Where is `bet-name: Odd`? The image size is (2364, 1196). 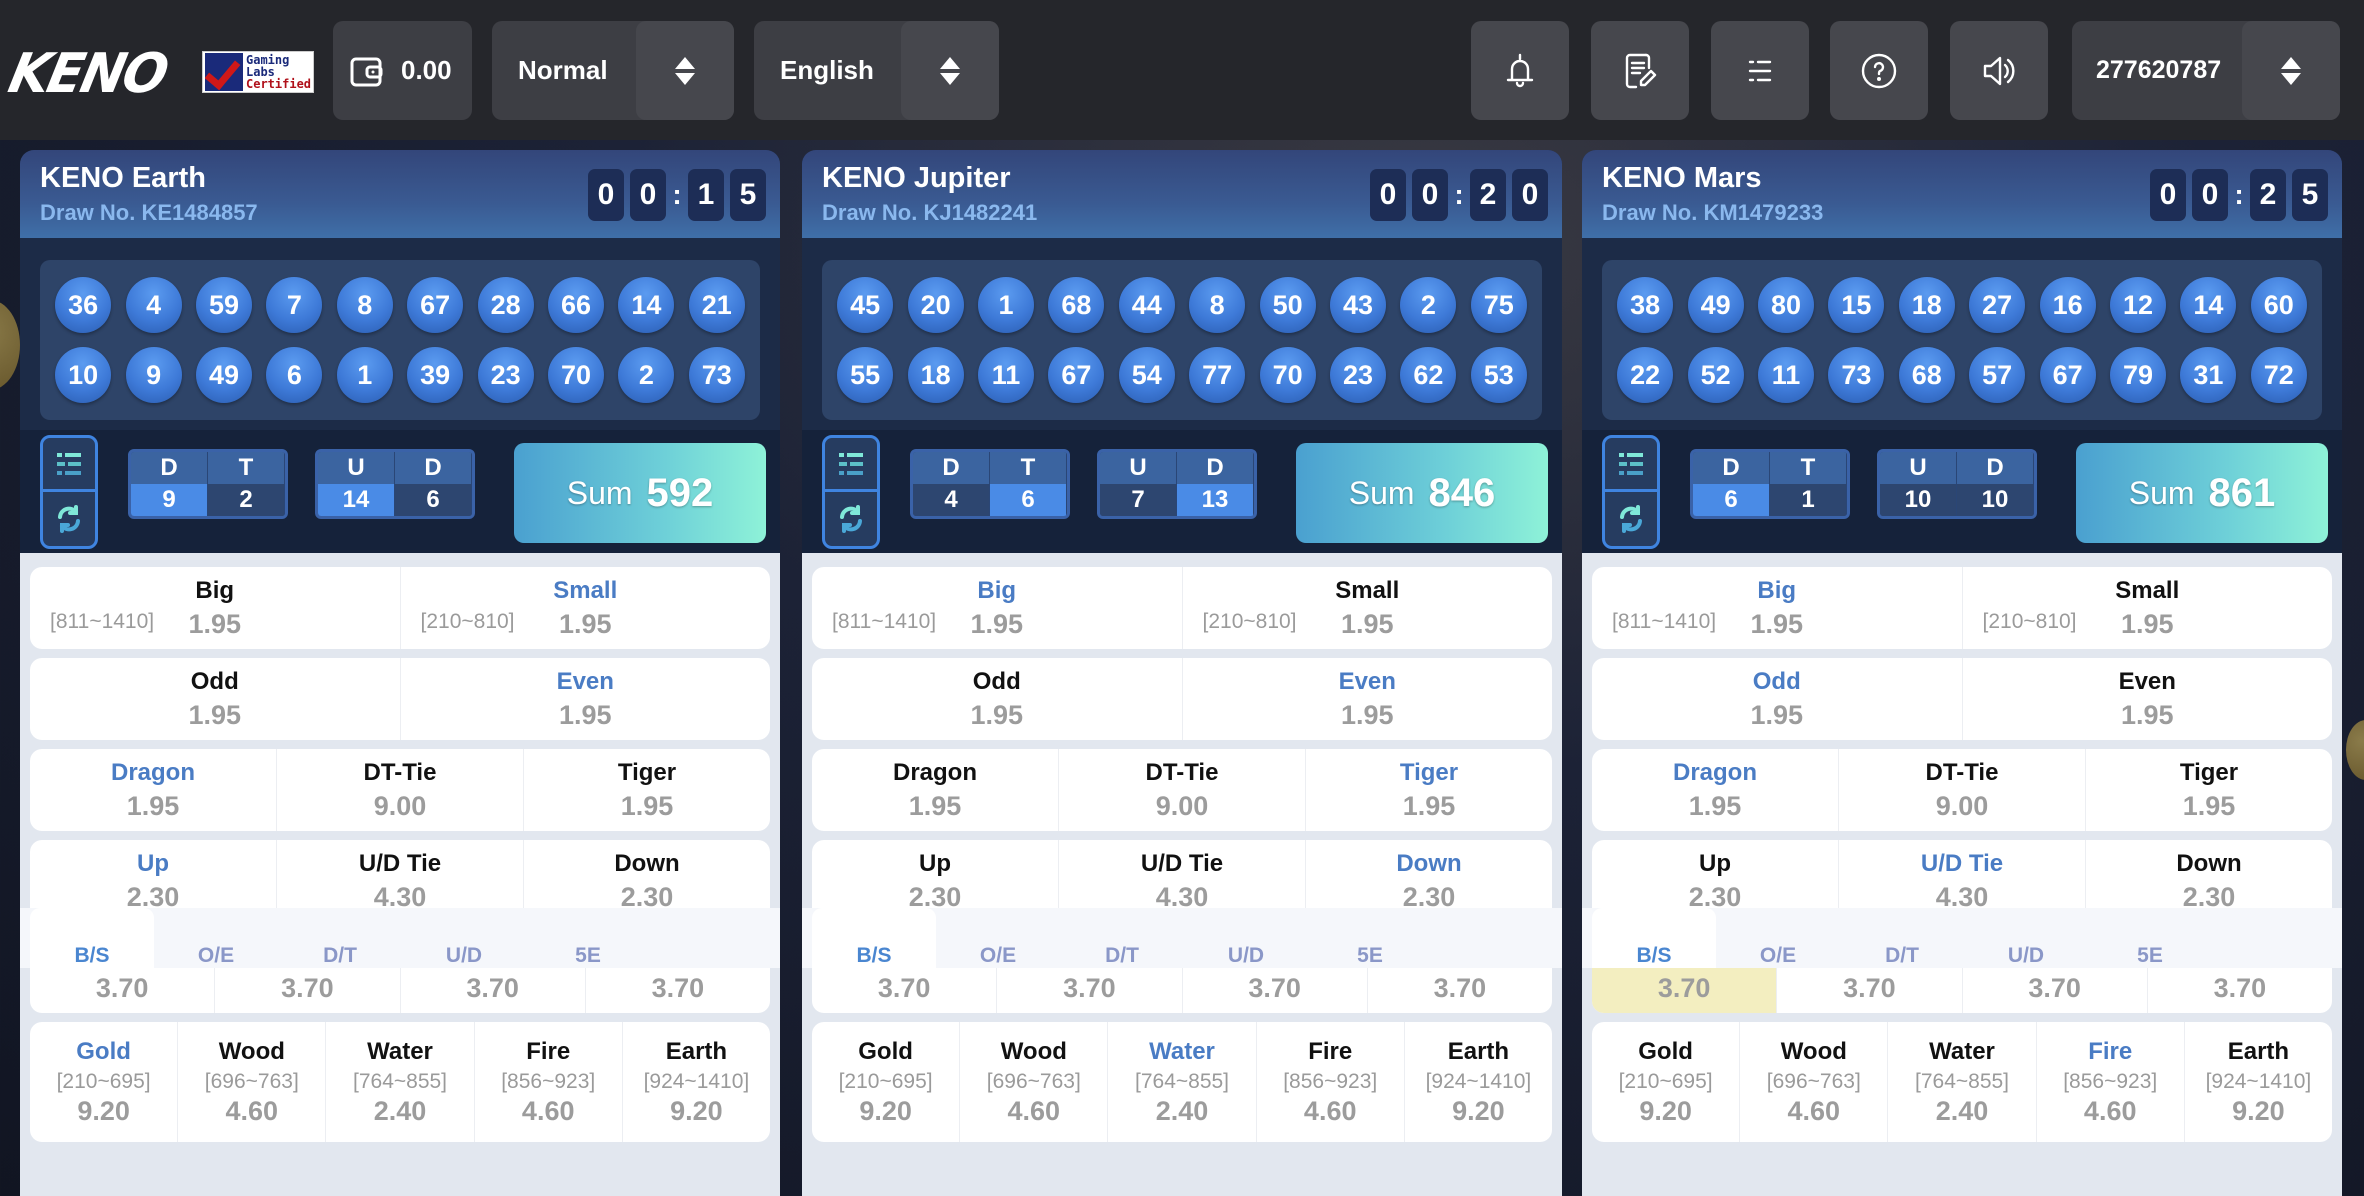
bet-name: Odd is located at coordinates (214, 681).